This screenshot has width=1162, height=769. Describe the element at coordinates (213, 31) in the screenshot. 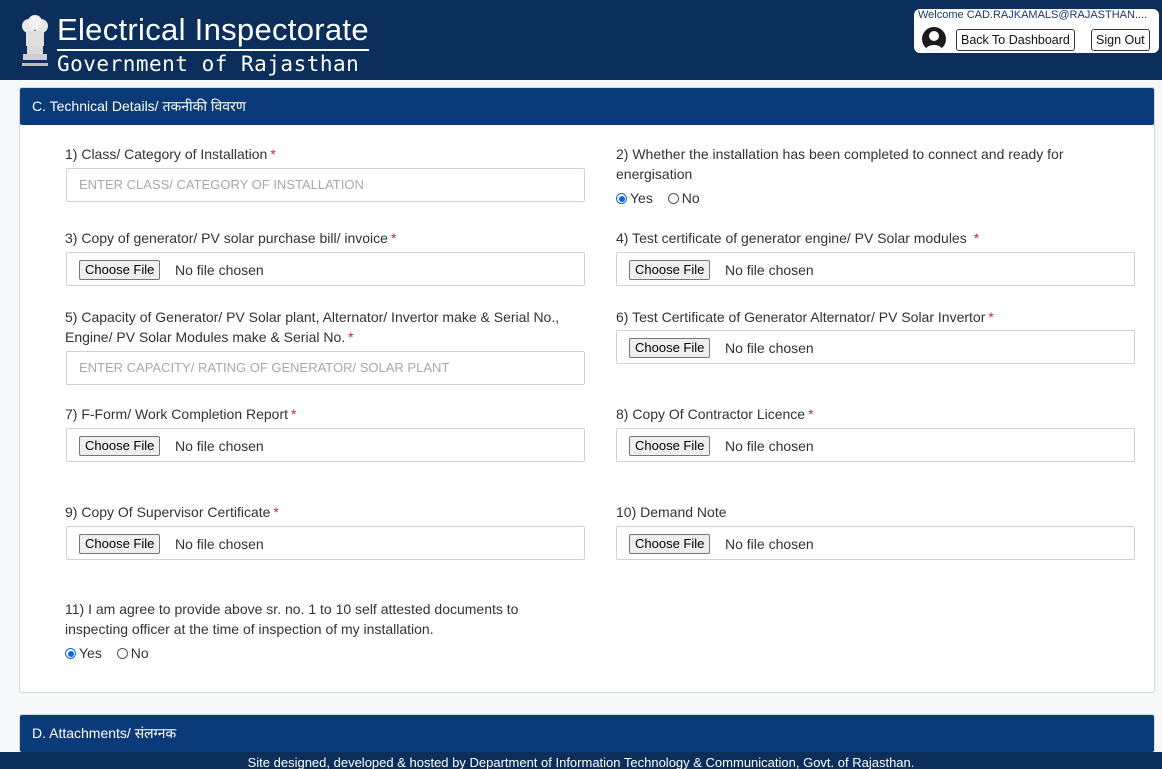

I see `site-title: Electrical Inspectorate` at that location.